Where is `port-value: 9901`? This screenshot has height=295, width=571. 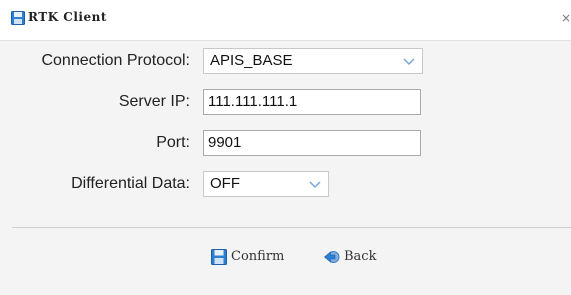 port-value: 9901 is located at coordinates (225, 142).